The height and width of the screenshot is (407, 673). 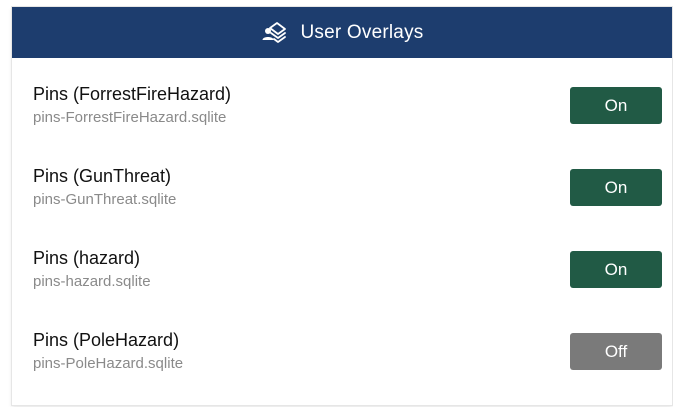 What do you see at coordinates (87, 258) in the screenshot?
I see `overlay-title: Pins (hazard)` at bounding box center [87, 258].